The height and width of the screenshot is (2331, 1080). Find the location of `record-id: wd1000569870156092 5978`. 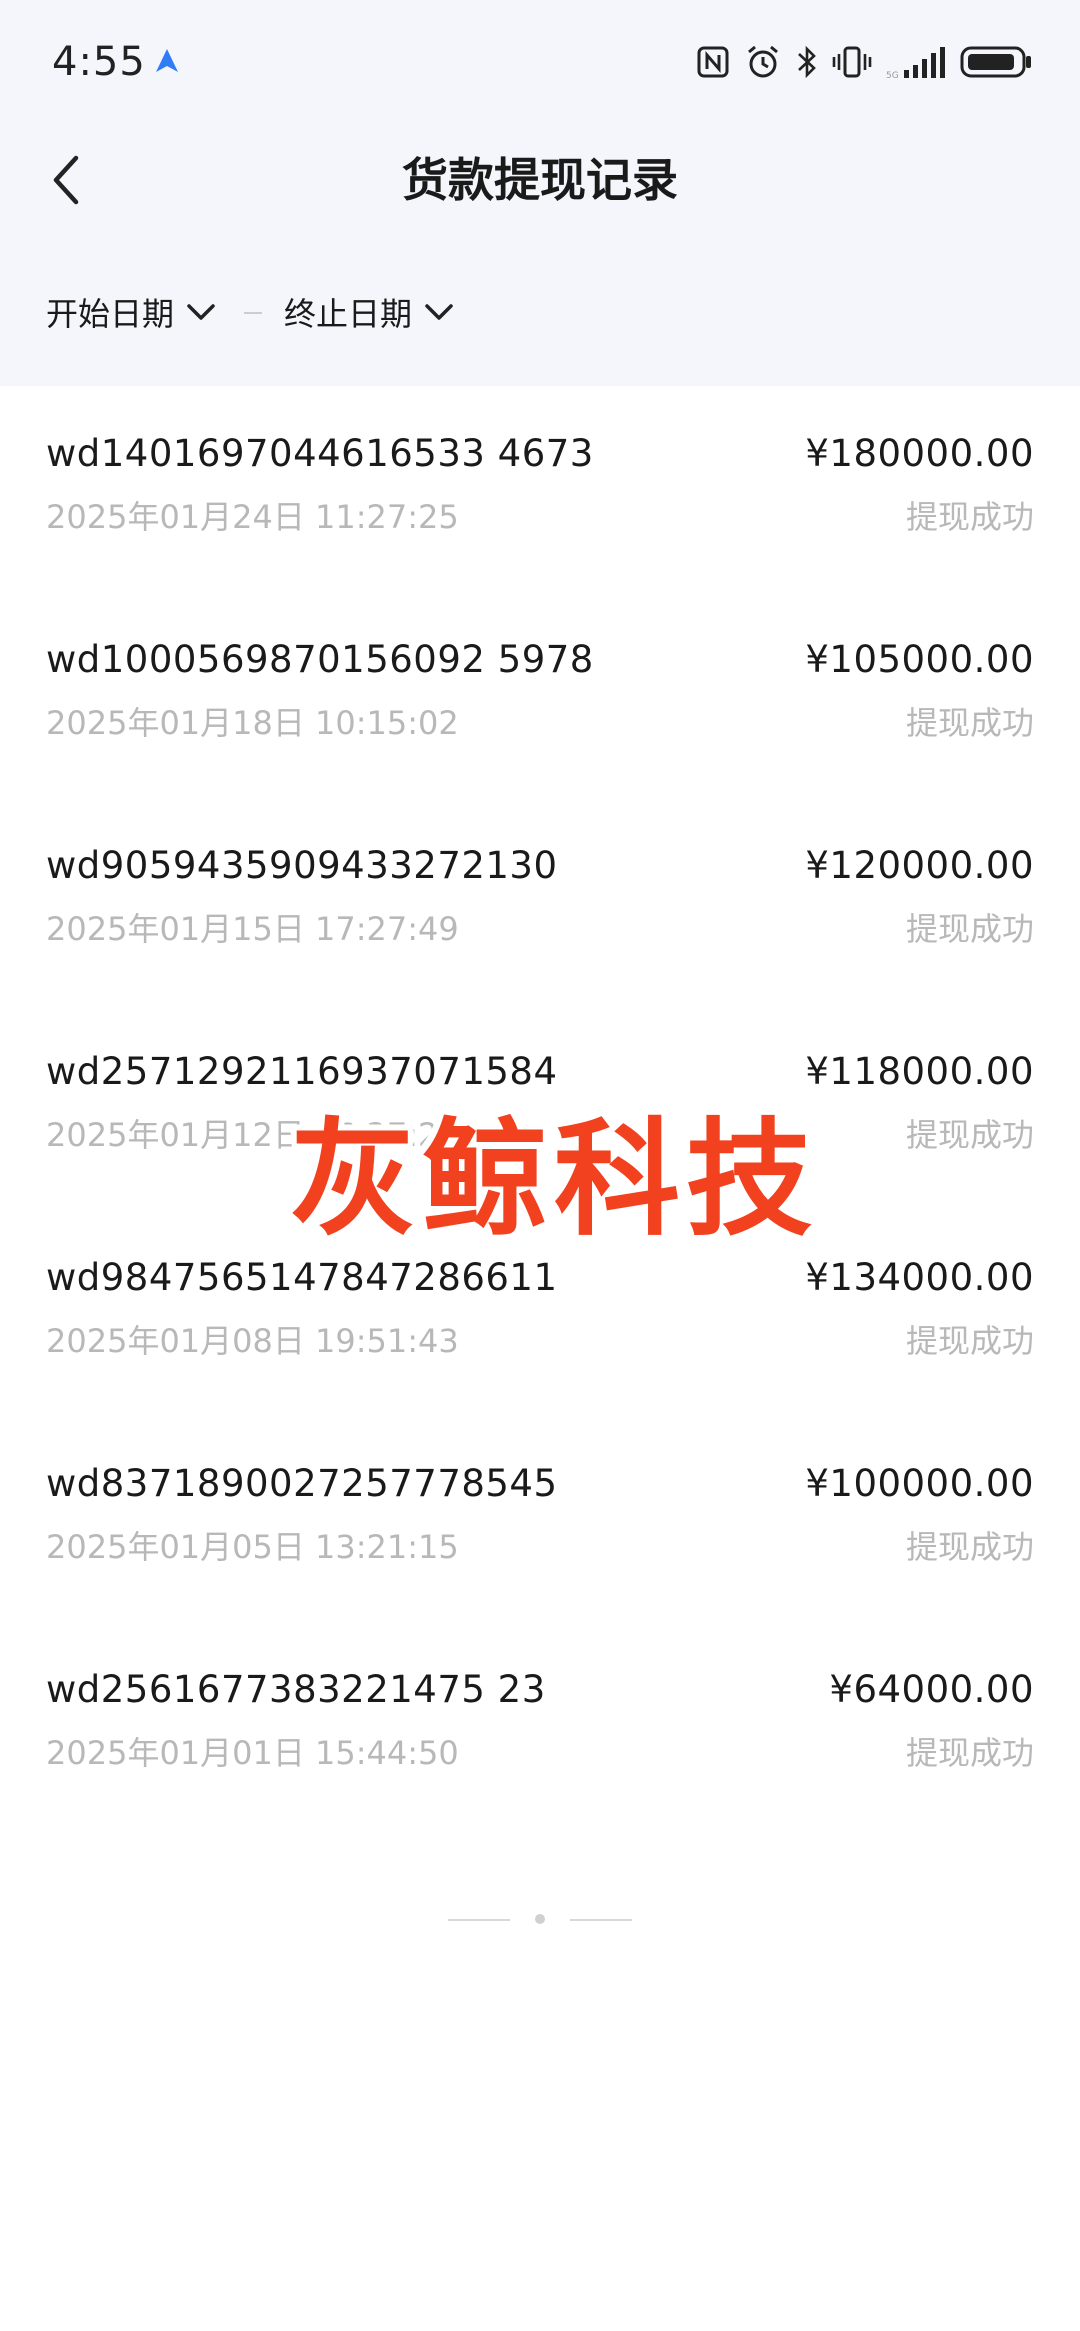

record-id: wd1000569870156092 5978 is located at coordinates (320, 659).